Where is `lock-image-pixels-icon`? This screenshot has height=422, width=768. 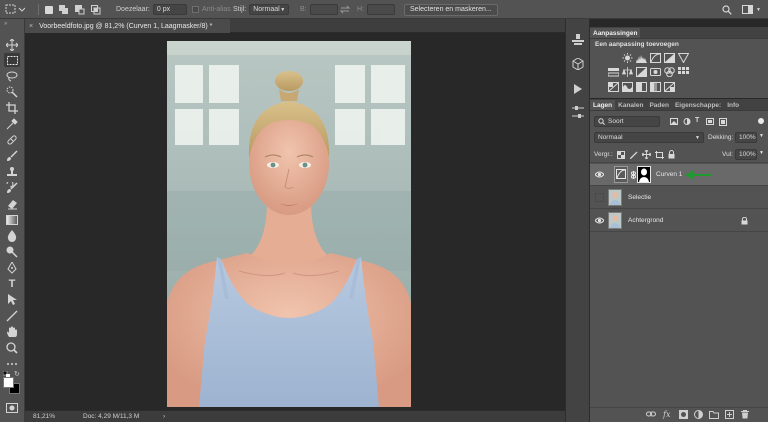
lock-image-pixels-icon is located at coordinates (634, 155).